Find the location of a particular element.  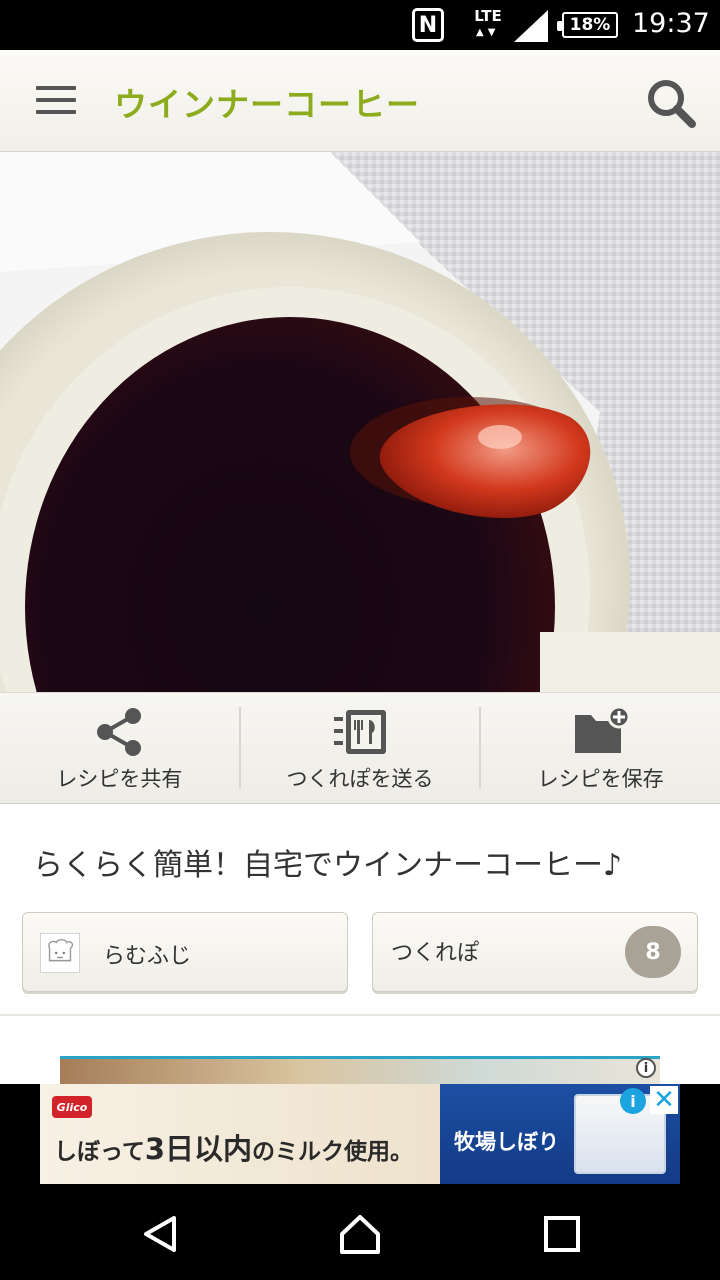

author-button: らむふじ is located at coordinates (185, 952).